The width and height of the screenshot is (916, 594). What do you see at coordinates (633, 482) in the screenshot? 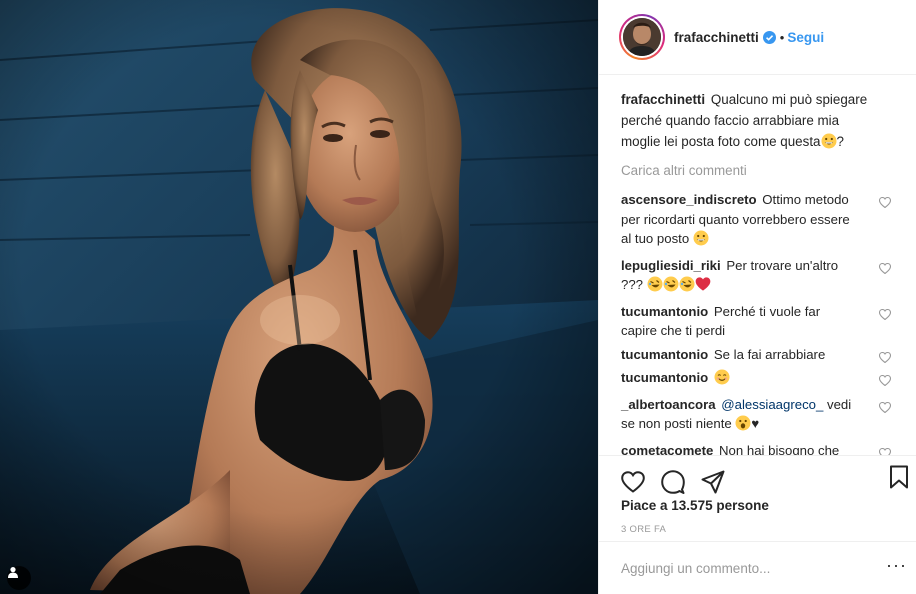
I see `like-heart-icon` at bounding box center [633, 482].